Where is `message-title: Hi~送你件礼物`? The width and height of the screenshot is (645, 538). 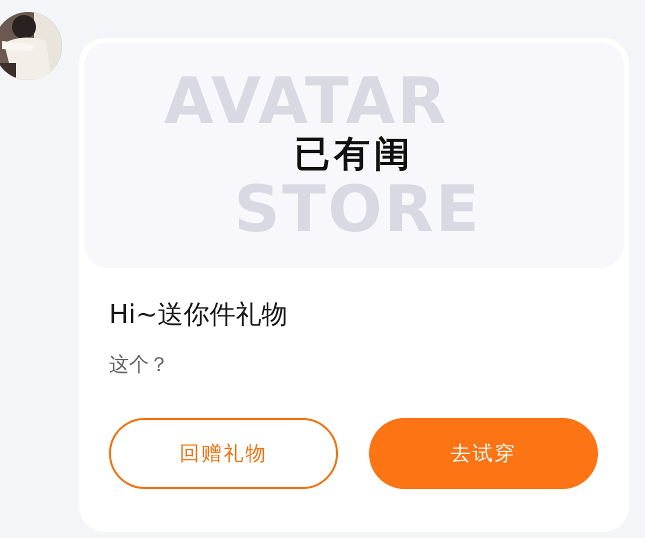
message-title: Hi~送你件礼物 is located at coordinates (199, 315).